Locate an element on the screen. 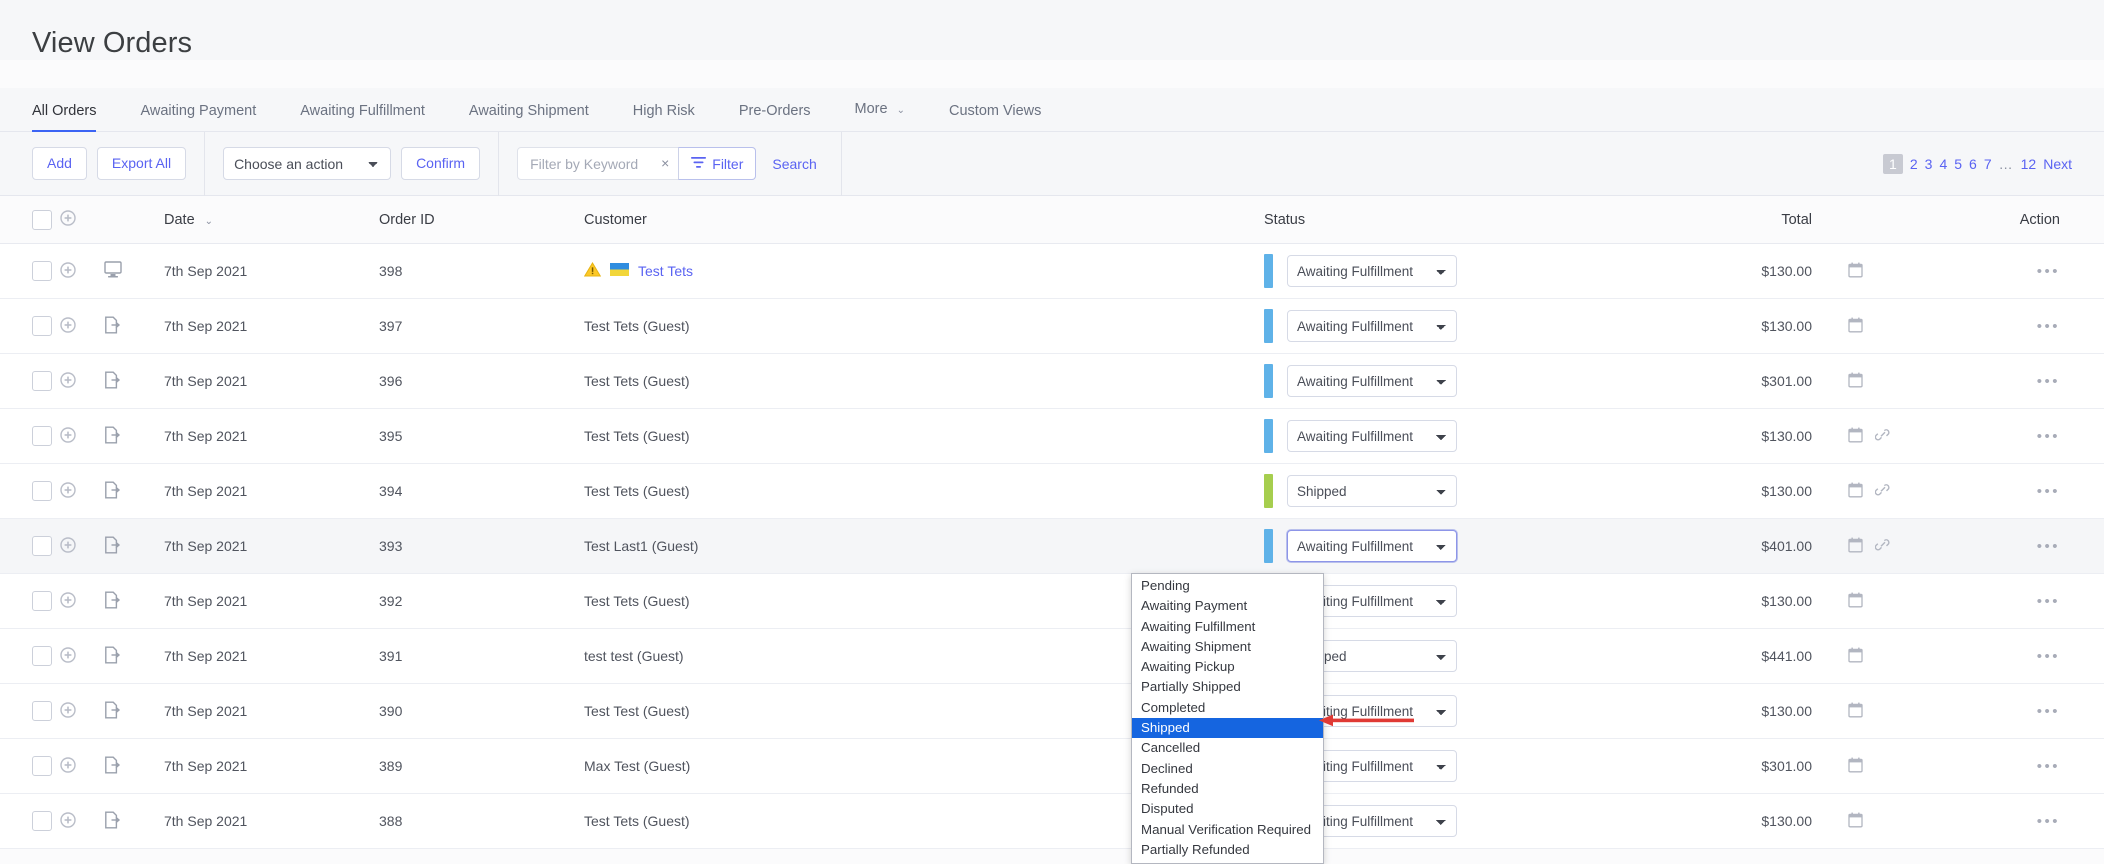  keyword-input is located at coordinates (590, 163).